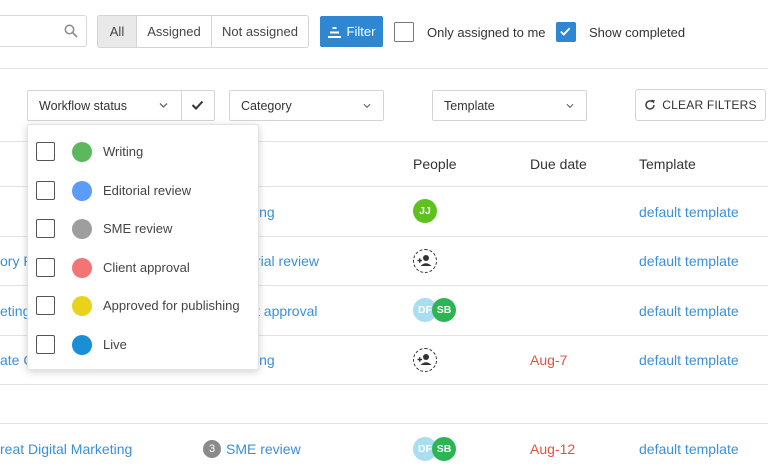 The width and height of the screenshot is (768, 470). I want to click on dropdown-option-sme-review: SME review, so click(144, 228).